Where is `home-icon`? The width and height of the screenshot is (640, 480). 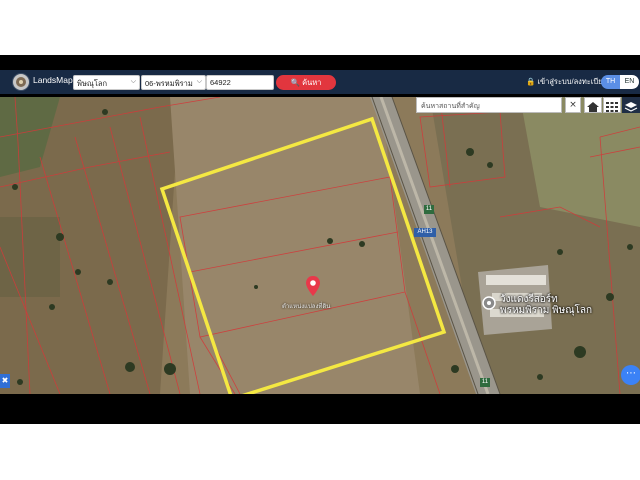 home-icon is located at coordinates (593, 107).